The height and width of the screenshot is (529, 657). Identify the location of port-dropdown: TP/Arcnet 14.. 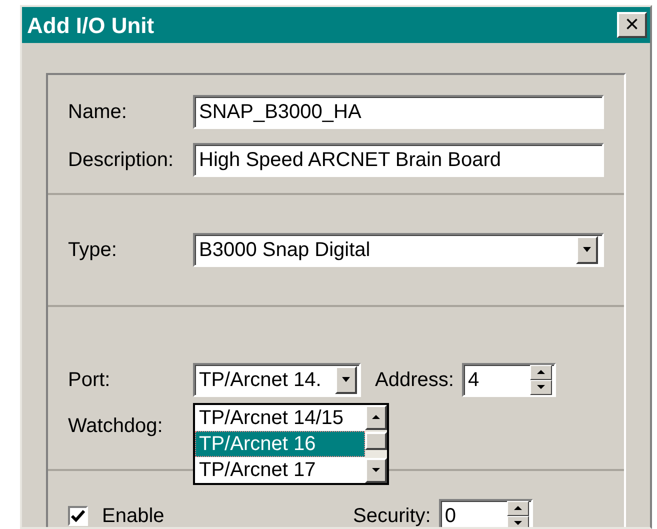
(277, 380).